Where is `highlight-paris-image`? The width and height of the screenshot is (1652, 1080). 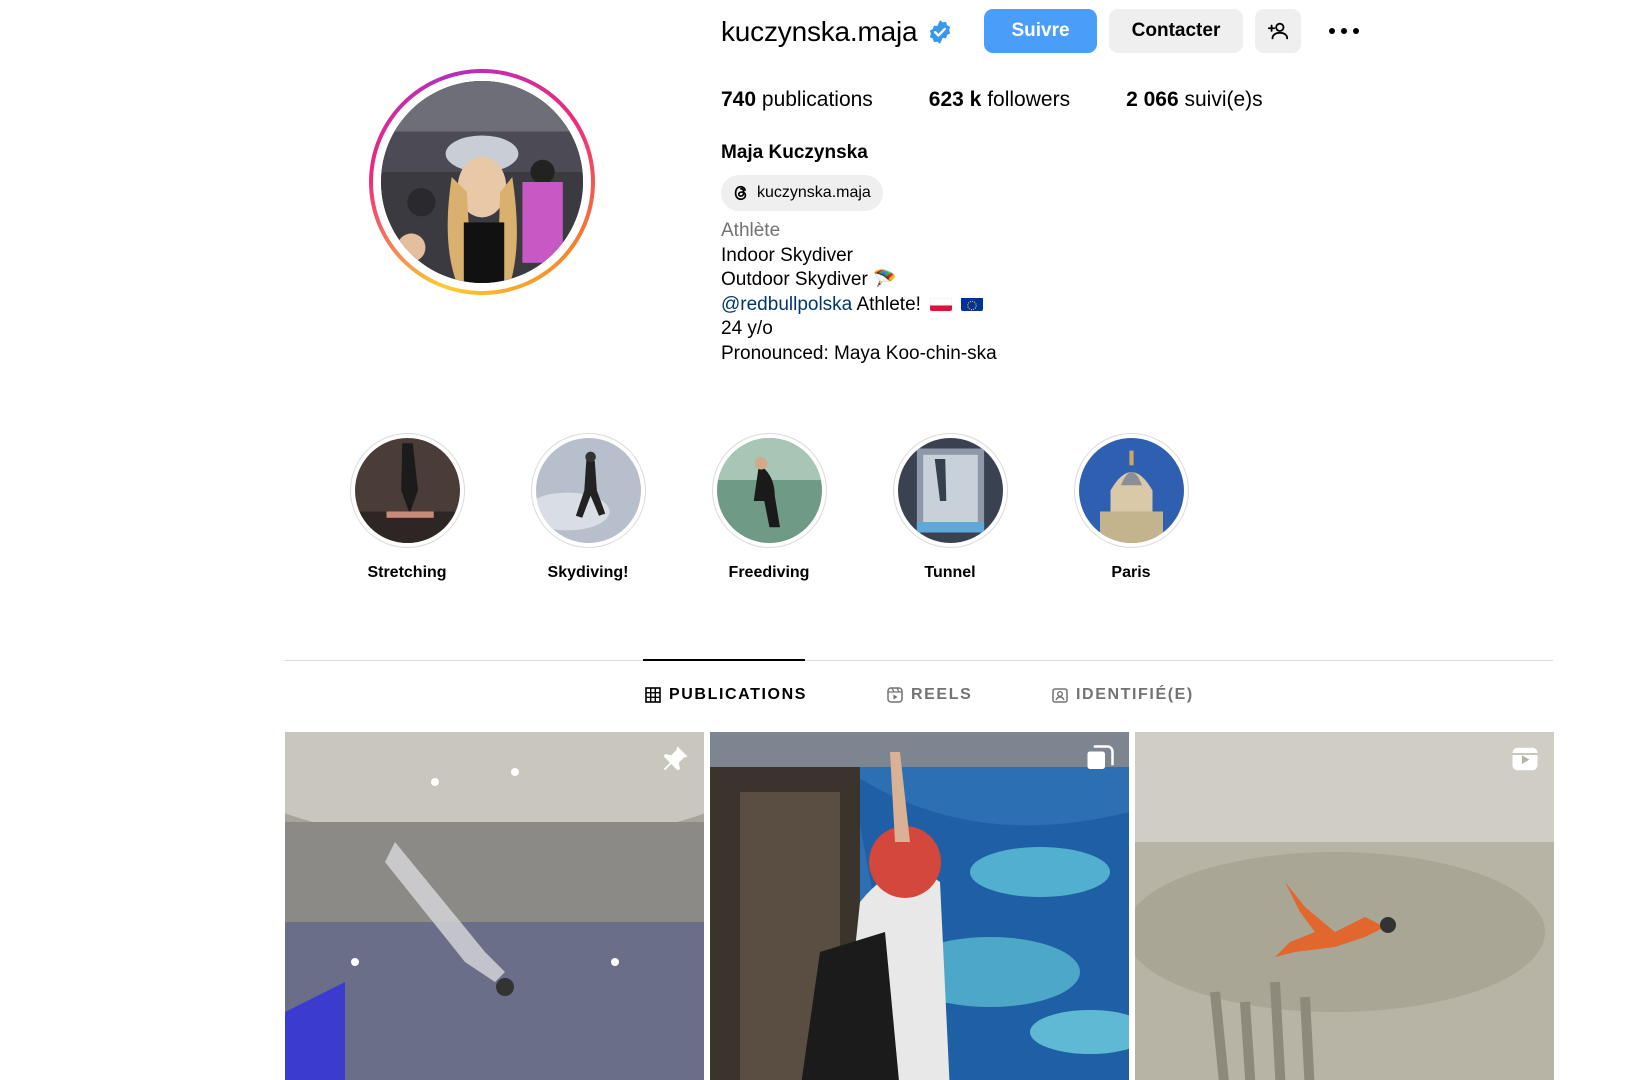
highlight-paris-image is located at coordinates (1131, 490).